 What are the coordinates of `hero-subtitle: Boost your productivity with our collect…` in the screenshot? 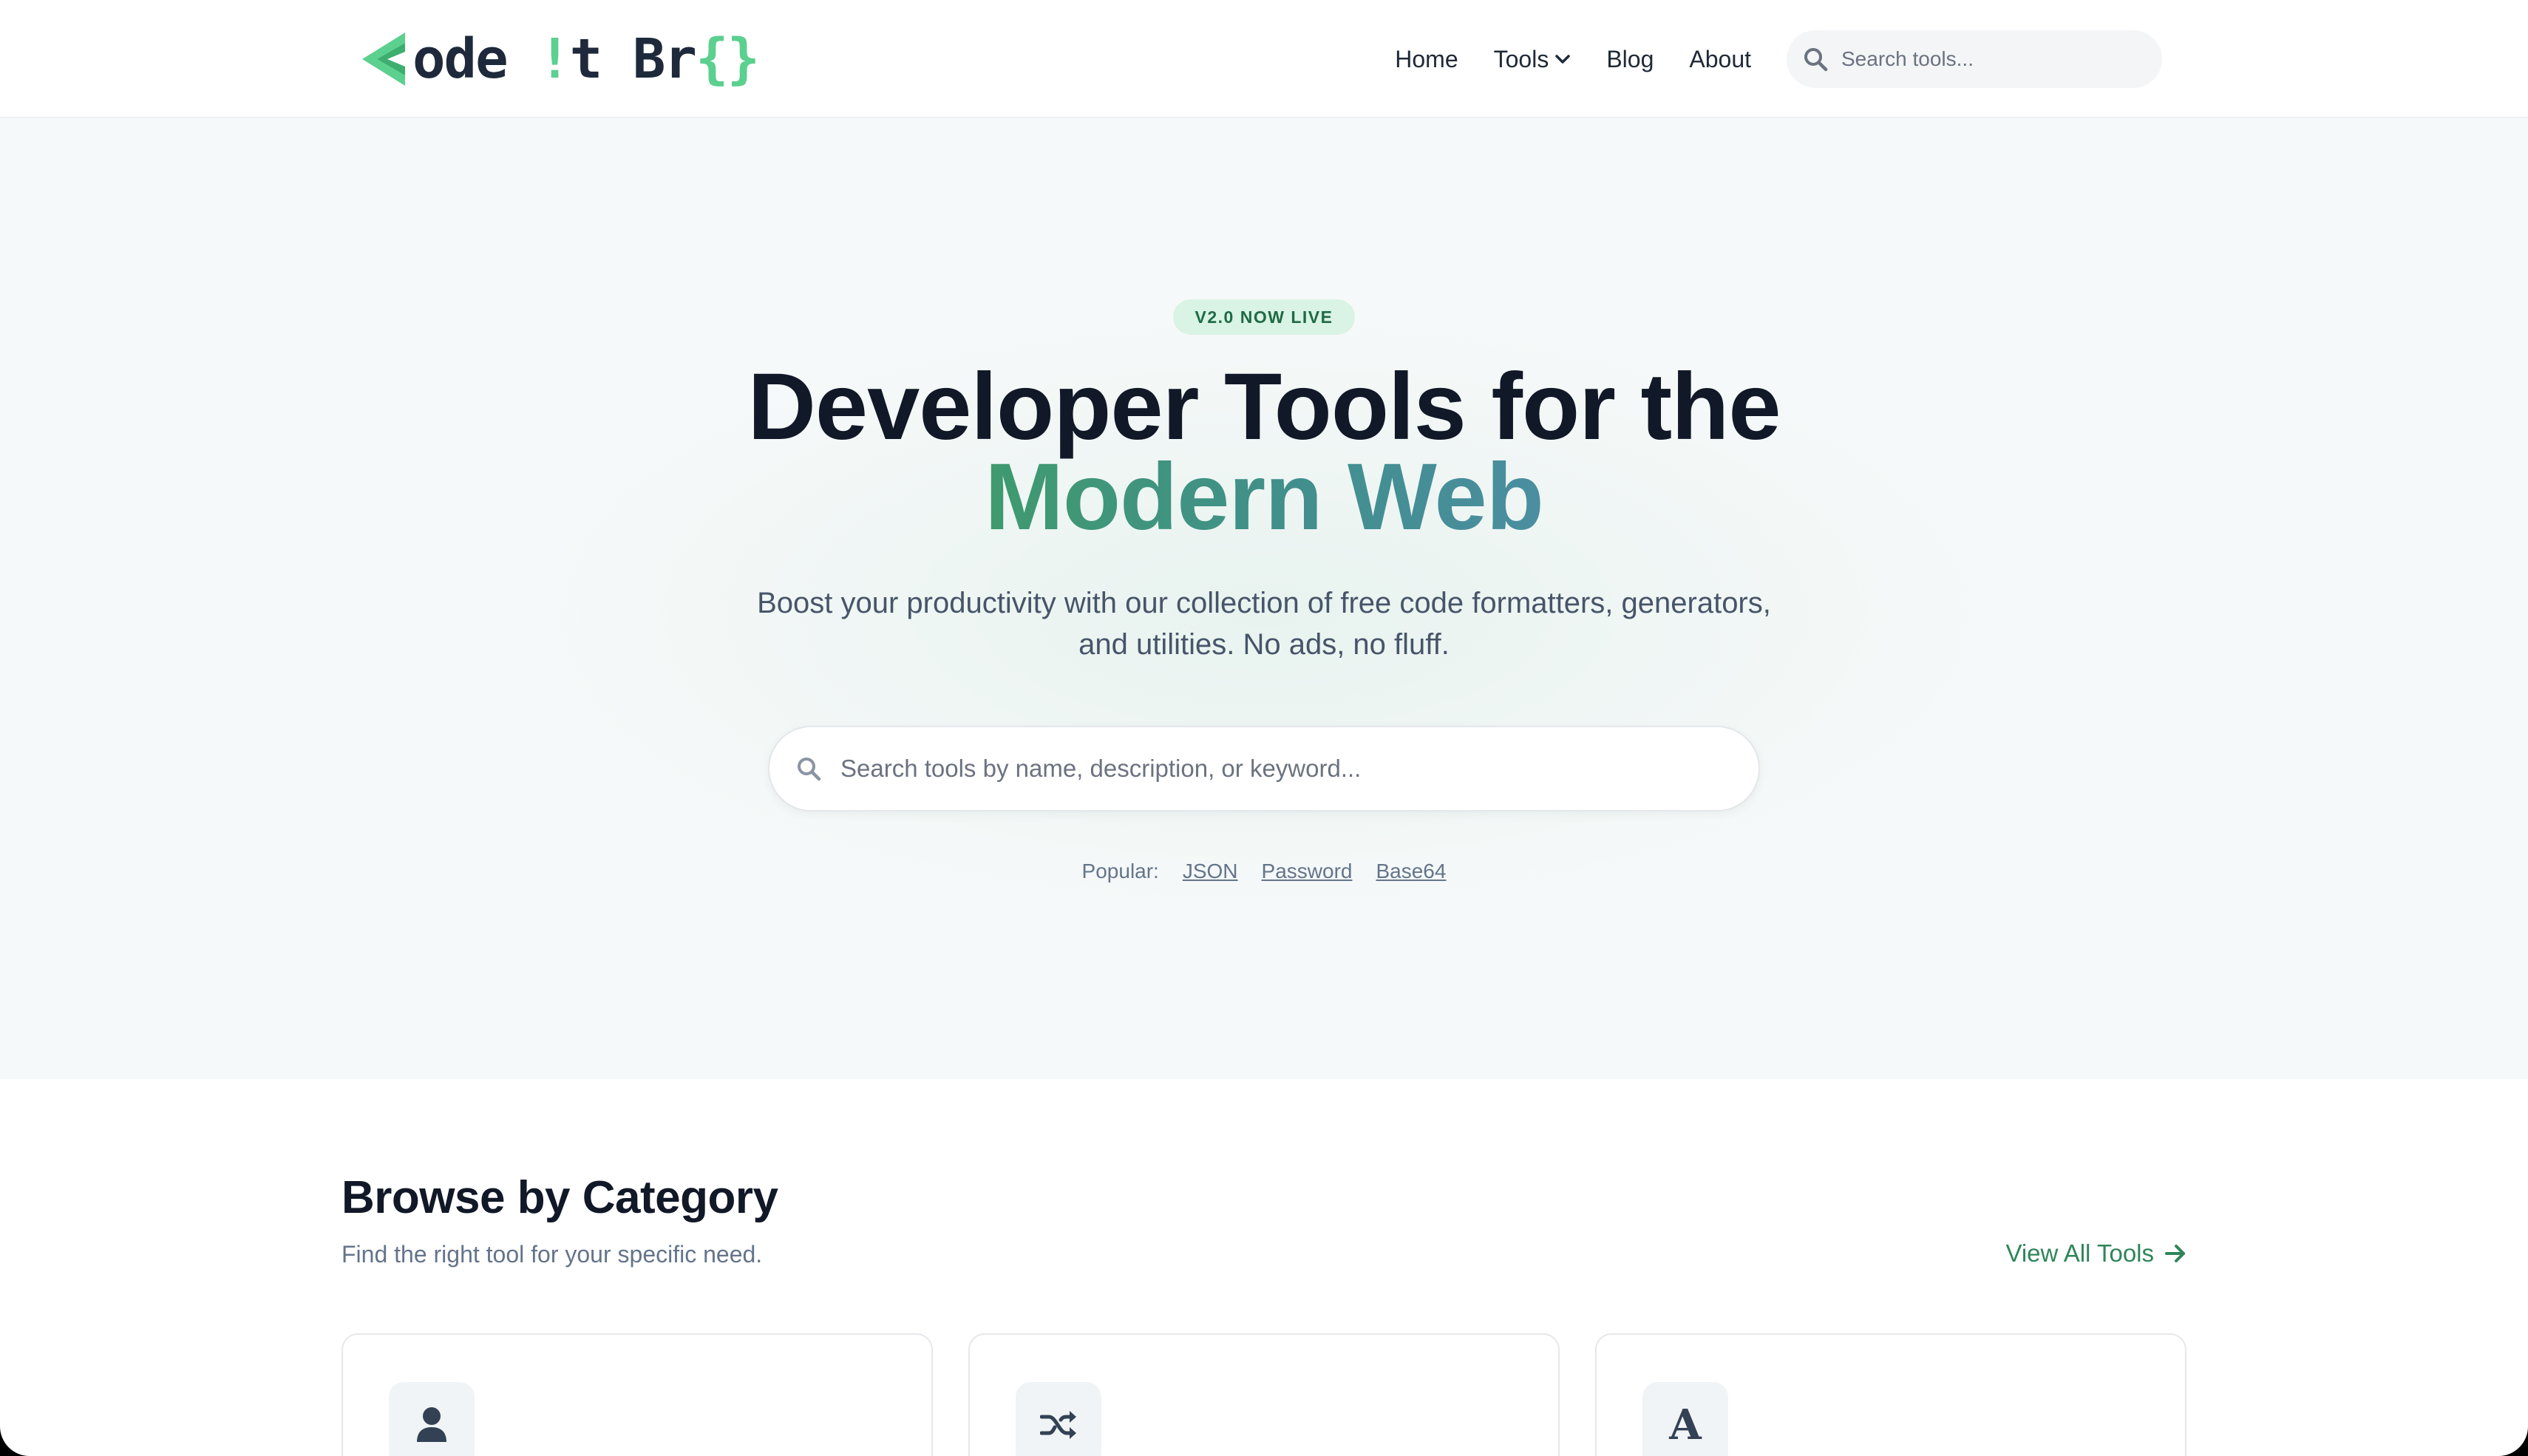 It's located at (1264, 624).